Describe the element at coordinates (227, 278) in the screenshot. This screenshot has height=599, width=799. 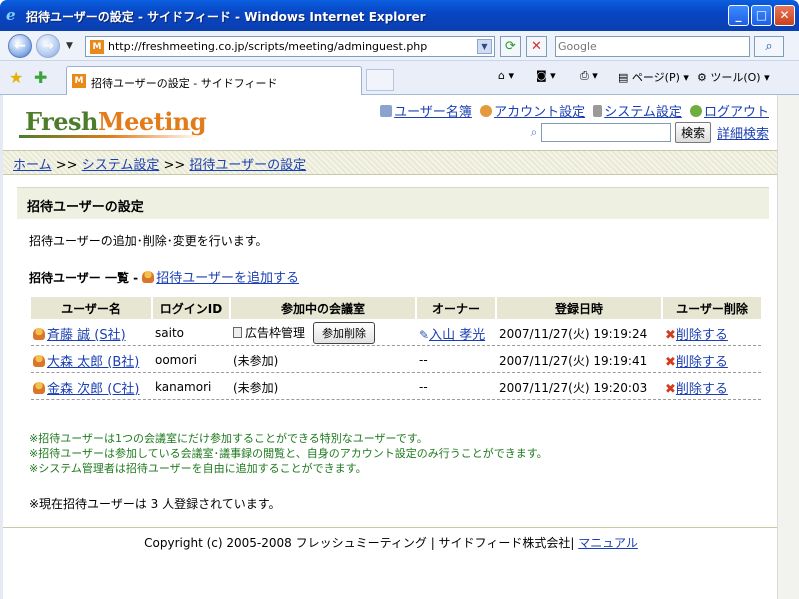
I see `add-guest-link: 招待ユーザーを追加する` at that location.